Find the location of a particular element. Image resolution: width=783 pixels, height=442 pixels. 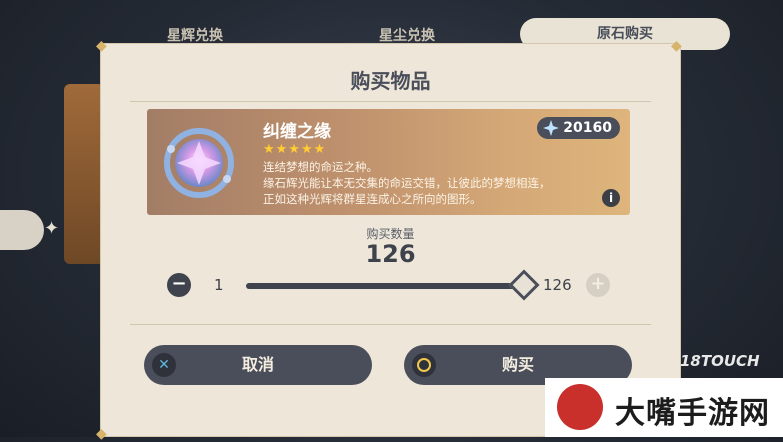

increase-quantity-button: + is located at coordinates (598, 285).